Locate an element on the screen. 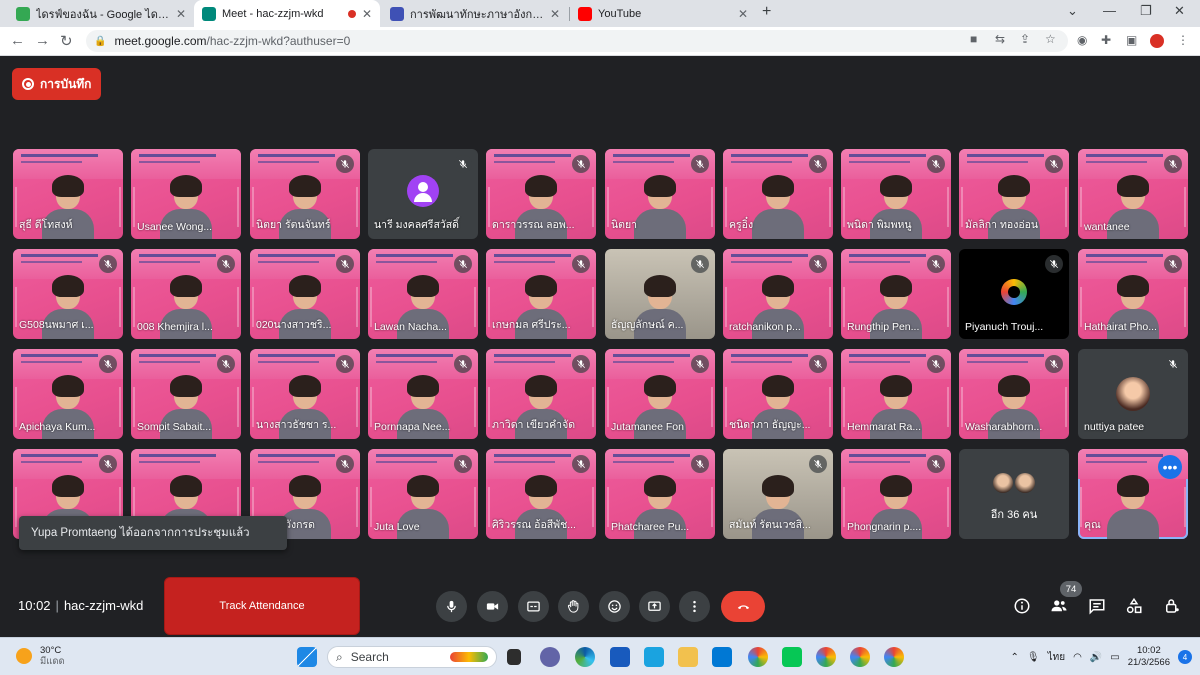 The width and height of the screenshot is (1200, 675). task-view-icon is located at coordinates (514, 657).